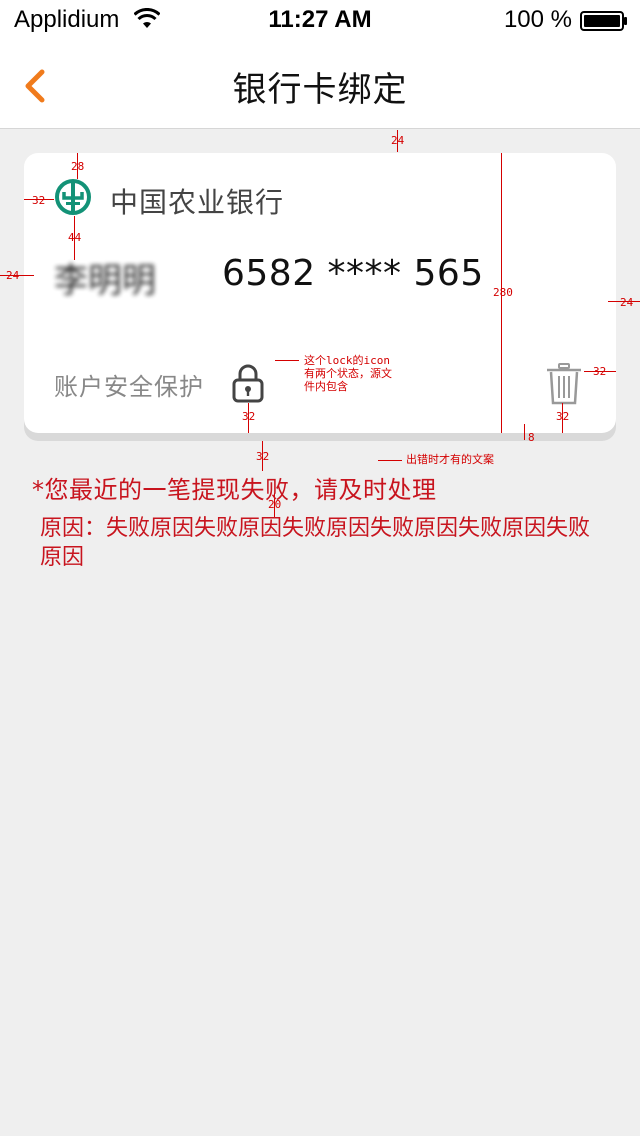 Image resolution: width=640 pixels, height=1136 pixels. Describe the element at coordinates (503, 292) in the screenshot. I see `dimension-label: 280` at that location.